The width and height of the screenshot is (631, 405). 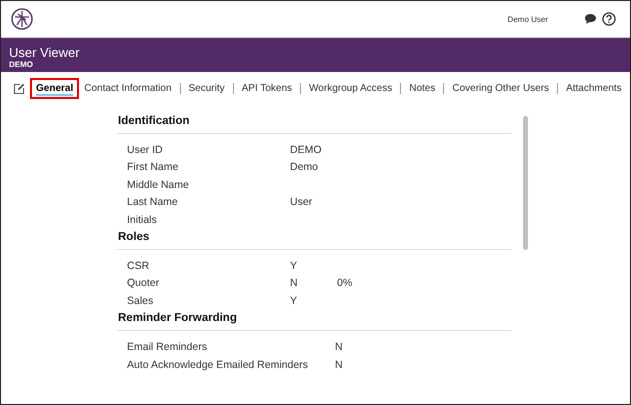 I want to click on logo-icon, so click(x=22, y=19).